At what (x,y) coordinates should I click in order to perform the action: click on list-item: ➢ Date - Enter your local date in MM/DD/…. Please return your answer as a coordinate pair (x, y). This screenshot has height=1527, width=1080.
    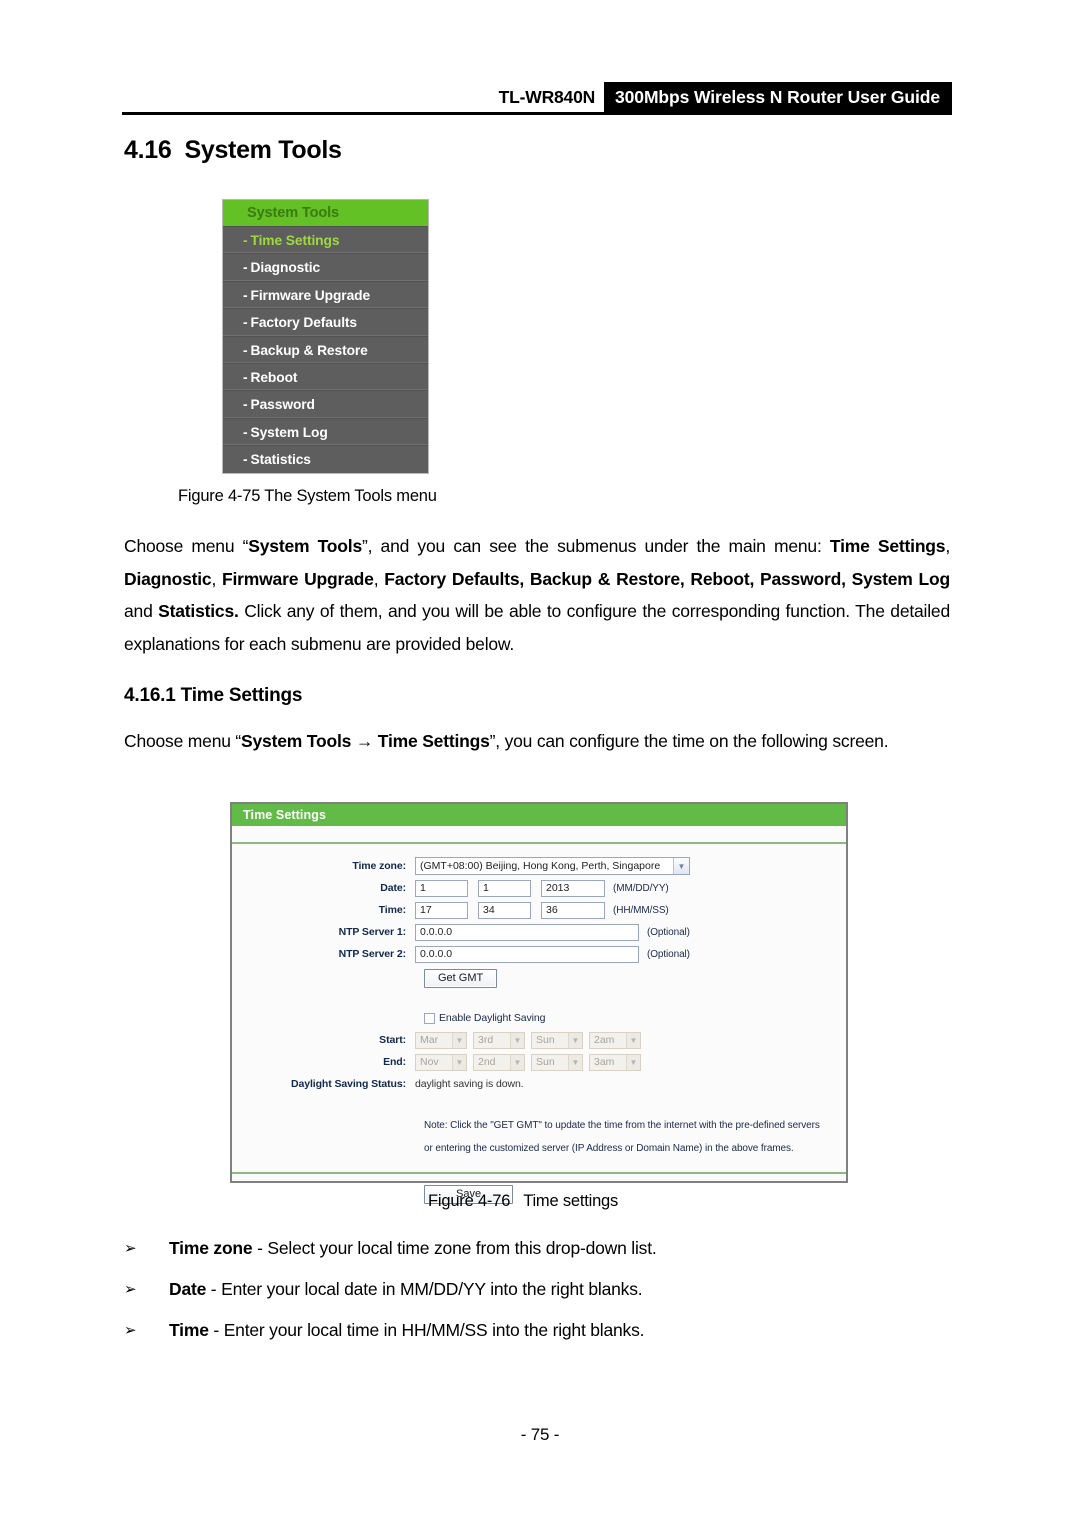
    Looking at the image, I should click on (539, 1289).